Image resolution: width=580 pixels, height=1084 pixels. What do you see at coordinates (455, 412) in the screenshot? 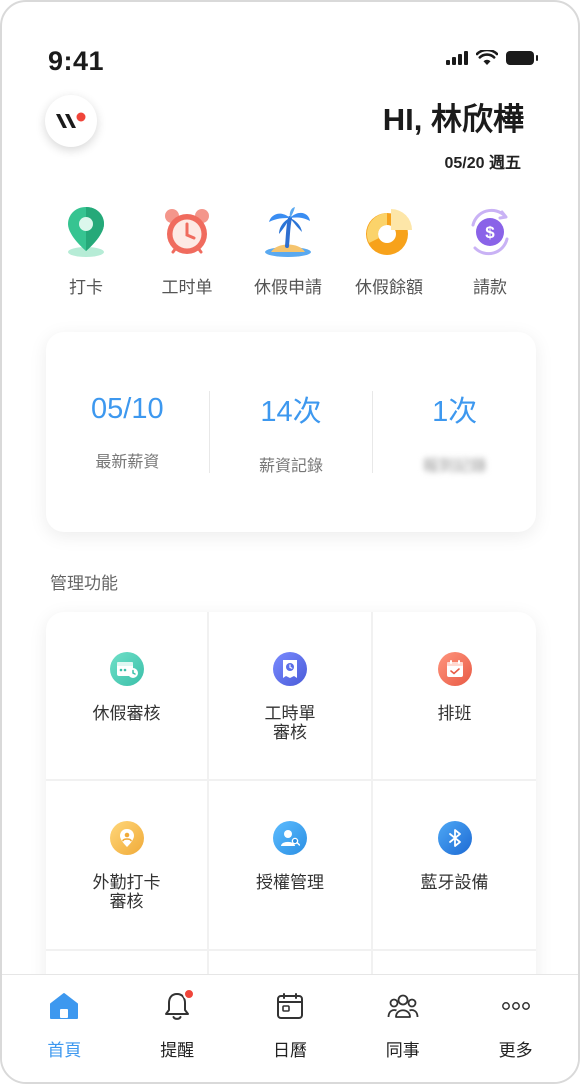
I see `stat-value: 1次` at bounding box center [455, 412].